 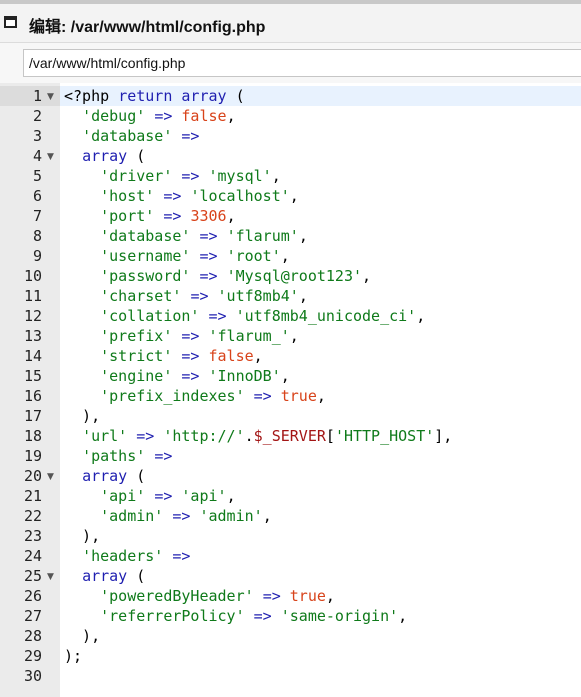 I want to click on code-line: 3 'database' =>, so click(x=290, y=136).